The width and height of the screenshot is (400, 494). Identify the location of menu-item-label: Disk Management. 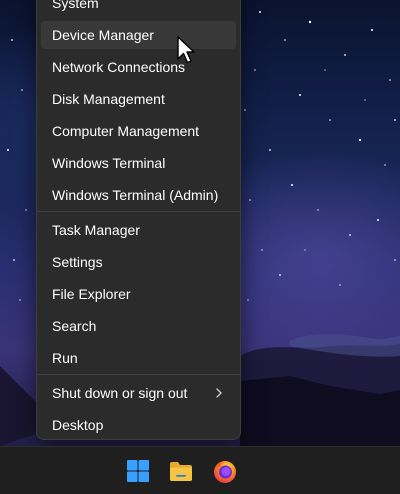
(108, 99).